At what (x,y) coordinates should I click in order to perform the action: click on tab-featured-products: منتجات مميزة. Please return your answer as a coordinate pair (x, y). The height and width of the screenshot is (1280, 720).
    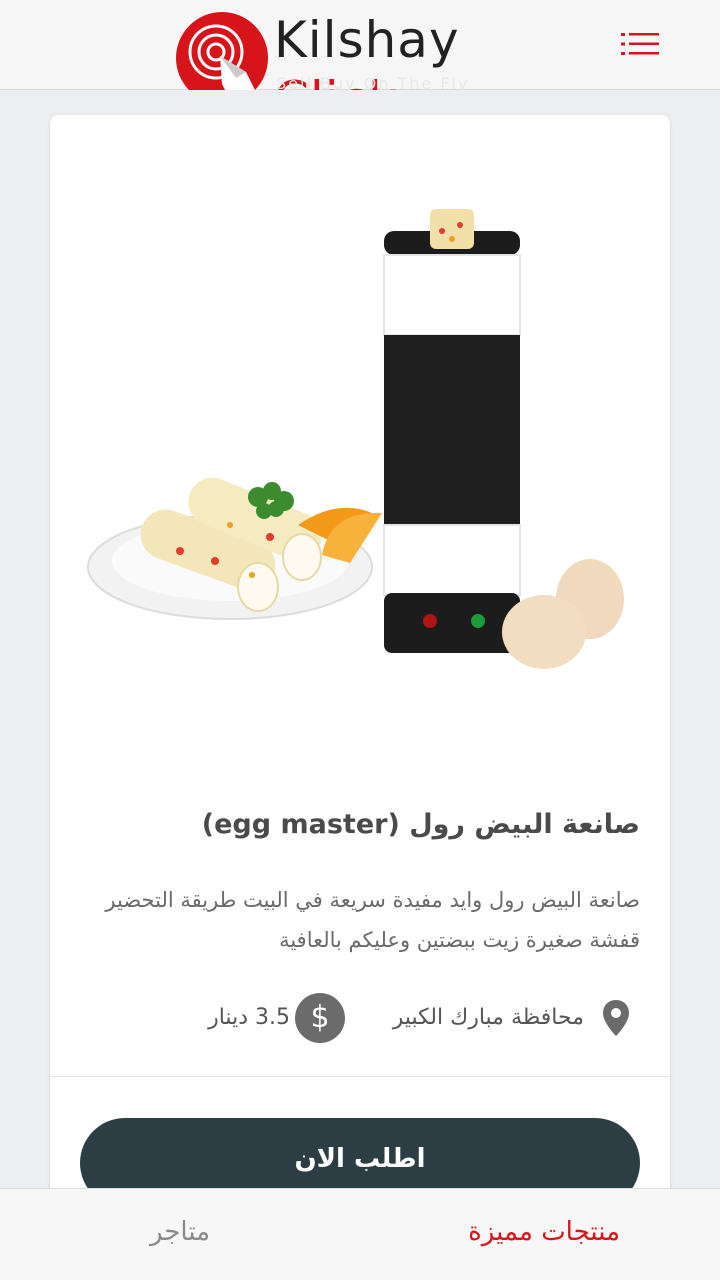
    Looking at the image, I should click on (544, 1232).